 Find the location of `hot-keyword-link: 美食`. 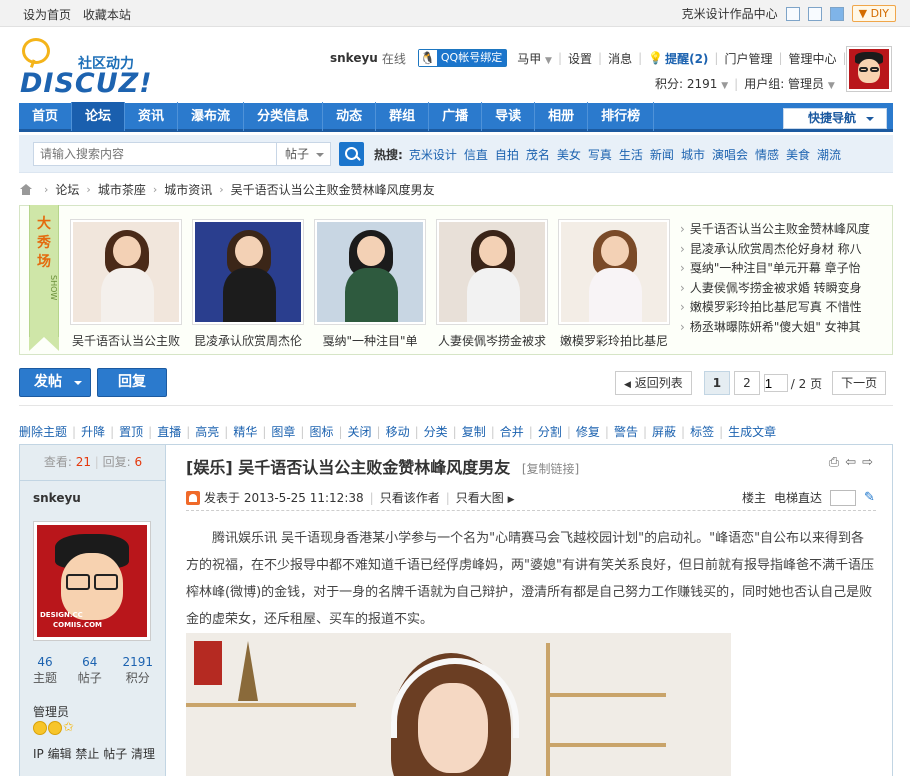

hot-keyword-link: 美食 is located at coordinates (798, 154).